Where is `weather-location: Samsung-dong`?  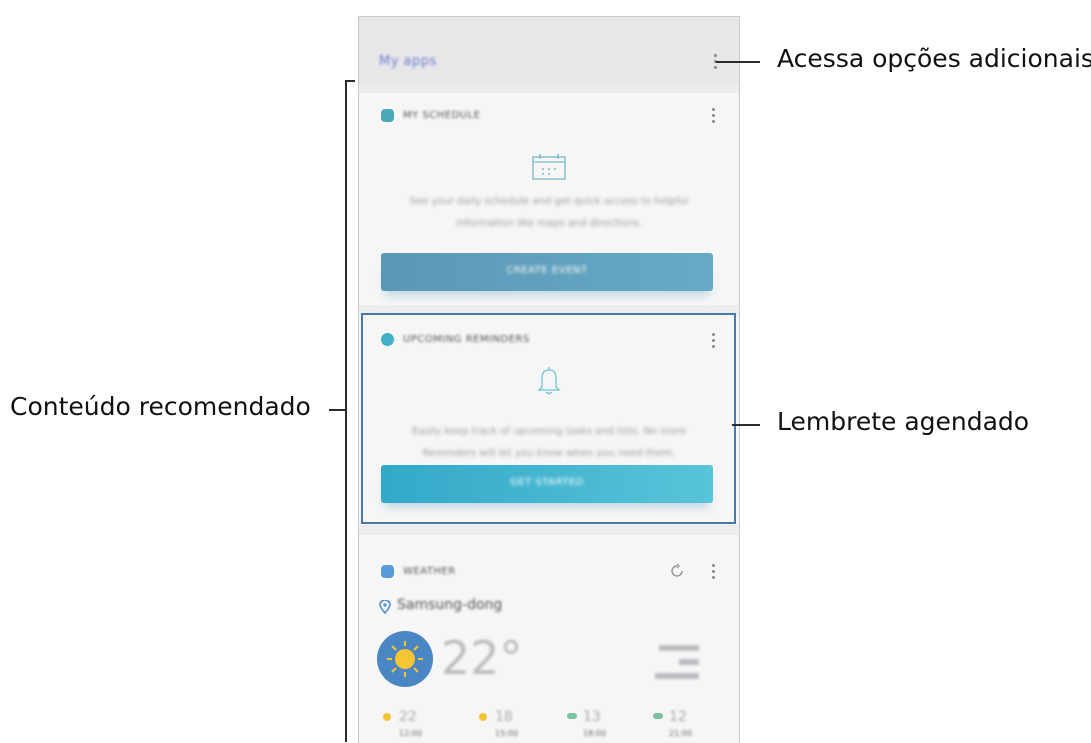
weather-location: Samsung-dong is located at coordinates (450, 605).